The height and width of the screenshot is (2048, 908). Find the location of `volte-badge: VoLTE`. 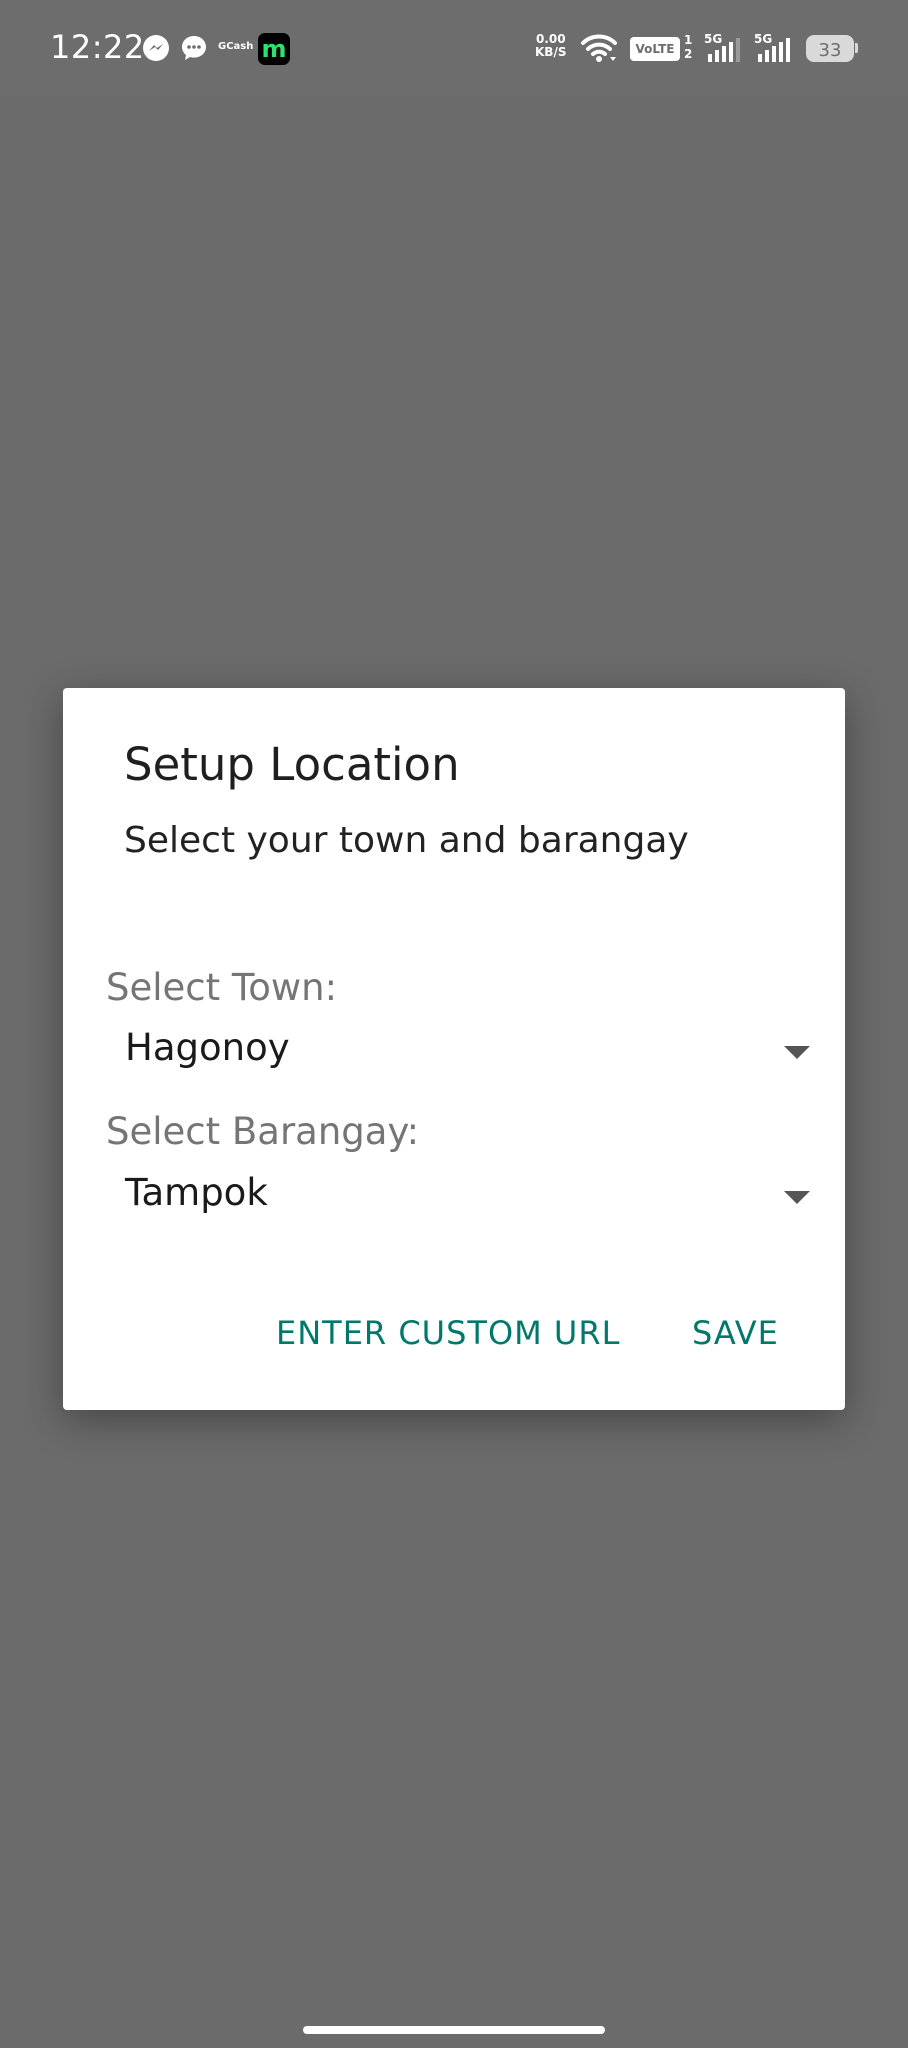

volte-badge: VoLTE is located at coordinates (655, 49).